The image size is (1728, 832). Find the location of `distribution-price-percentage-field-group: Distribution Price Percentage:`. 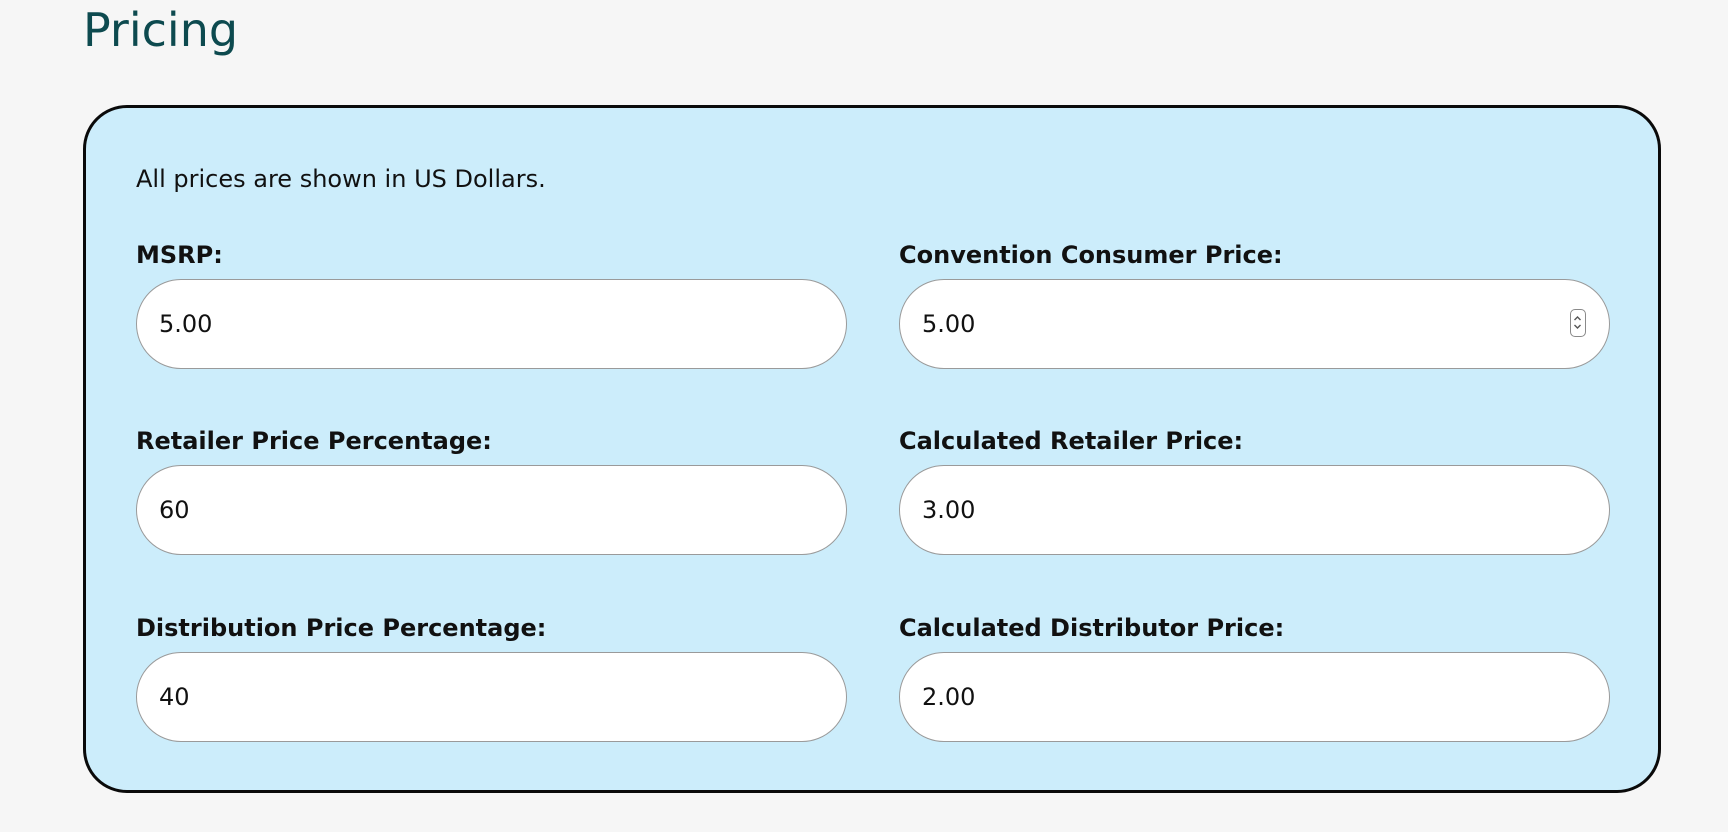

distribution-price-percentage-field-group: Distribution Price Percentage: is located at coordinates (491, 677).